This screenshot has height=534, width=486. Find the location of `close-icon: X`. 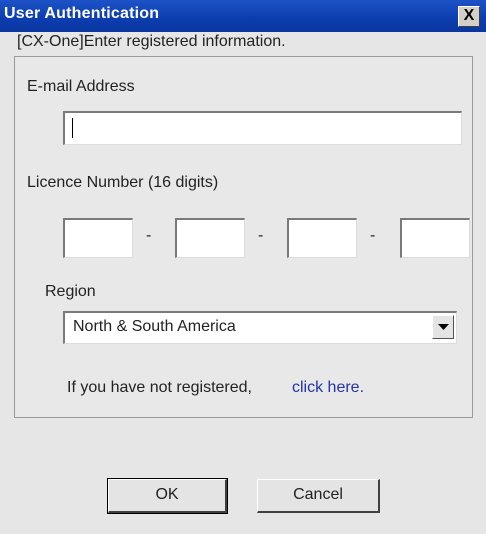

close-icon: X is located at coordinates (469, 16).